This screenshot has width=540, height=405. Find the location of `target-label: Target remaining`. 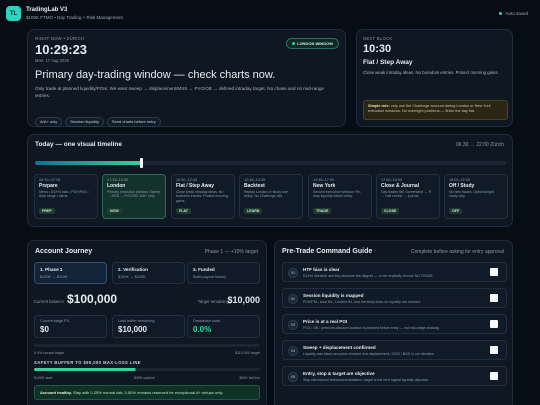

target-label: Target remaining is located at coordinates (213, 301).